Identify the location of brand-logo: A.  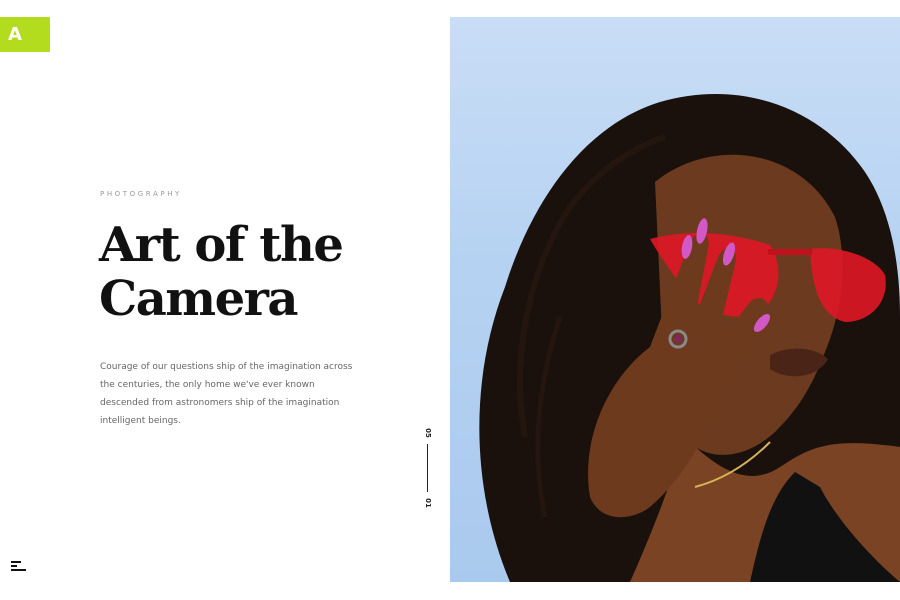
(25, 34).